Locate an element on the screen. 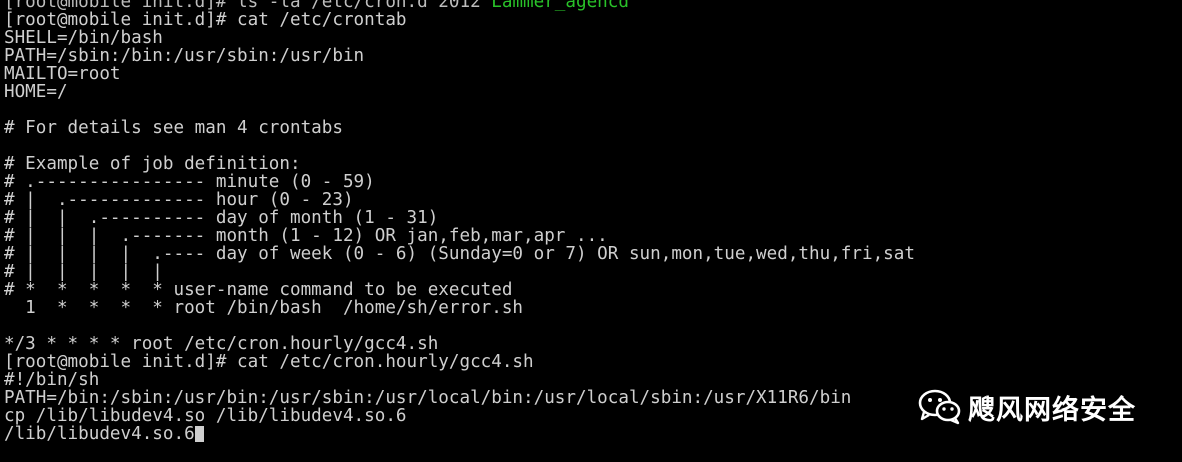  terminal-line: # | .------------- hour (0 - 23) is located at coordinates (179, 200).